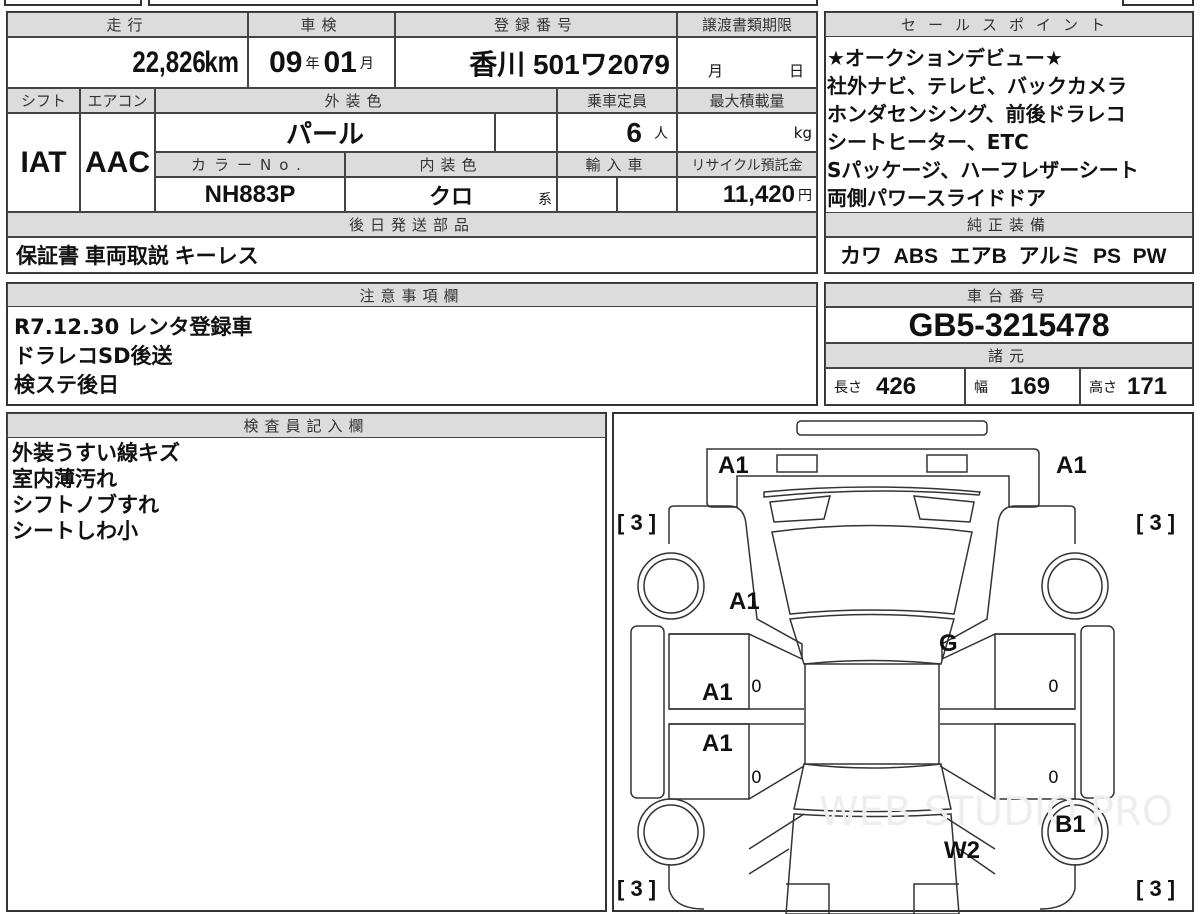  I want to click on sales-label: セールスポイント, so click(1009, 24).